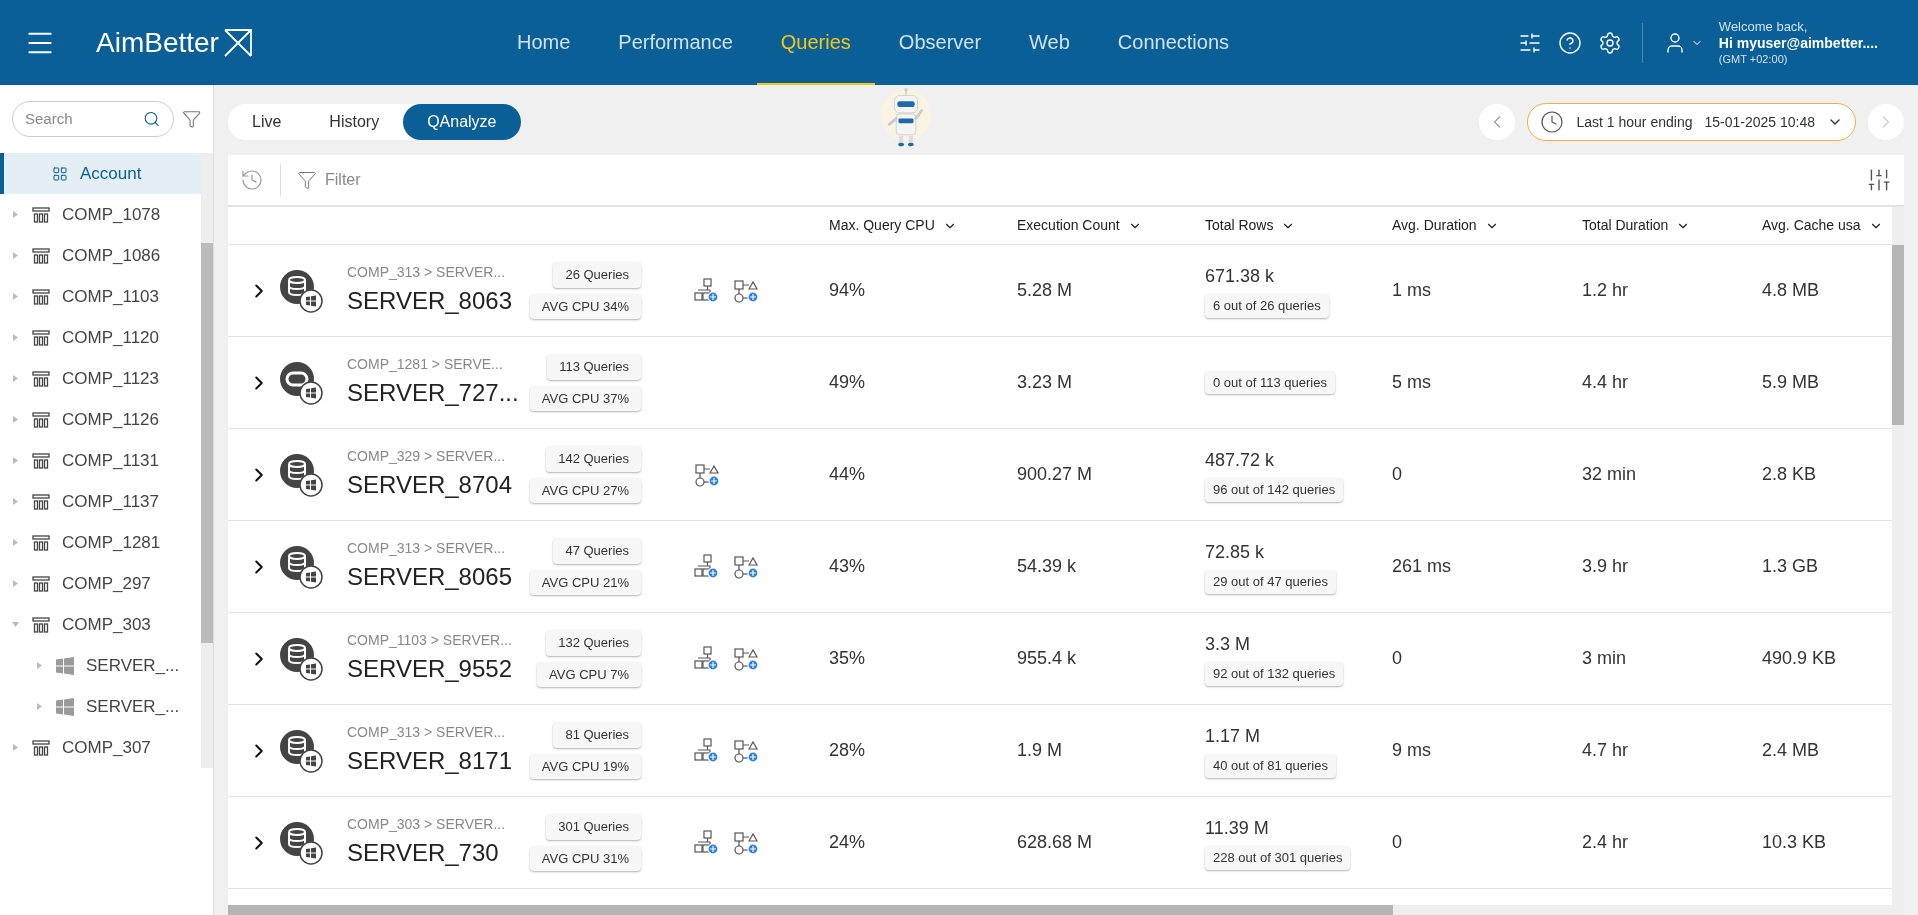 The width and height of the screenshot is (1918, 915). Describe the element at coordinates (100, 378) in the screenshot. I see `tree-item: COMP_1123` at that location.